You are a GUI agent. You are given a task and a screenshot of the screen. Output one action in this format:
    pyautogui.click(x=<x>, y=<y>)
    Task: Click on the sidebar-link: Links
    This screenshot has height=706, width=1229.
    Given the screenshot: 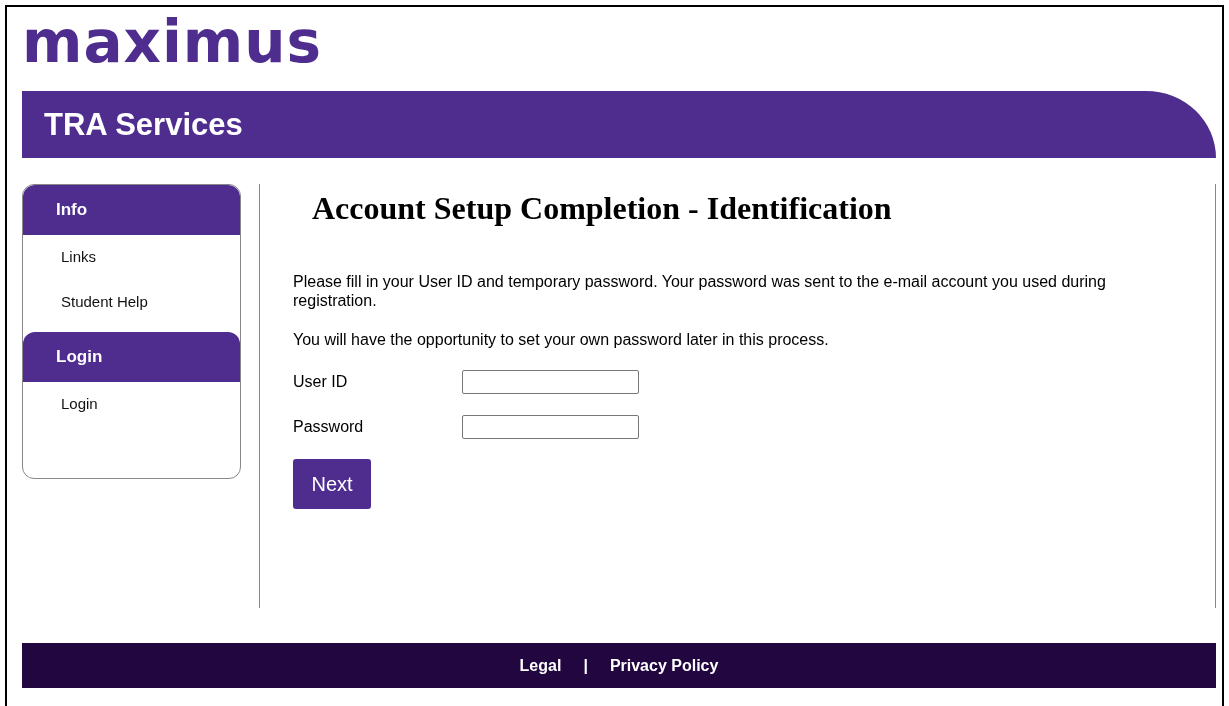 What is the action you would take?
    pyautogui.click(x=79, y=256)
    